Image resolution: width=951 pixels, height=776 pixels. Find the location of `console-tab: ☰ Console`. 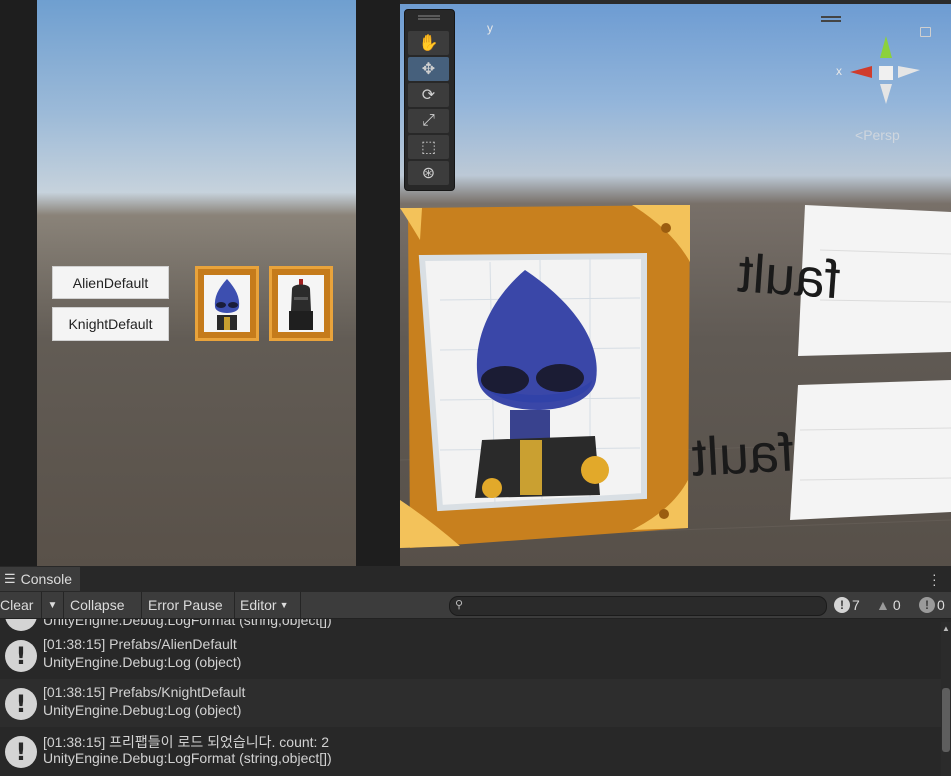

console-tab: ☰ Console is located at coordinates (40, 579).